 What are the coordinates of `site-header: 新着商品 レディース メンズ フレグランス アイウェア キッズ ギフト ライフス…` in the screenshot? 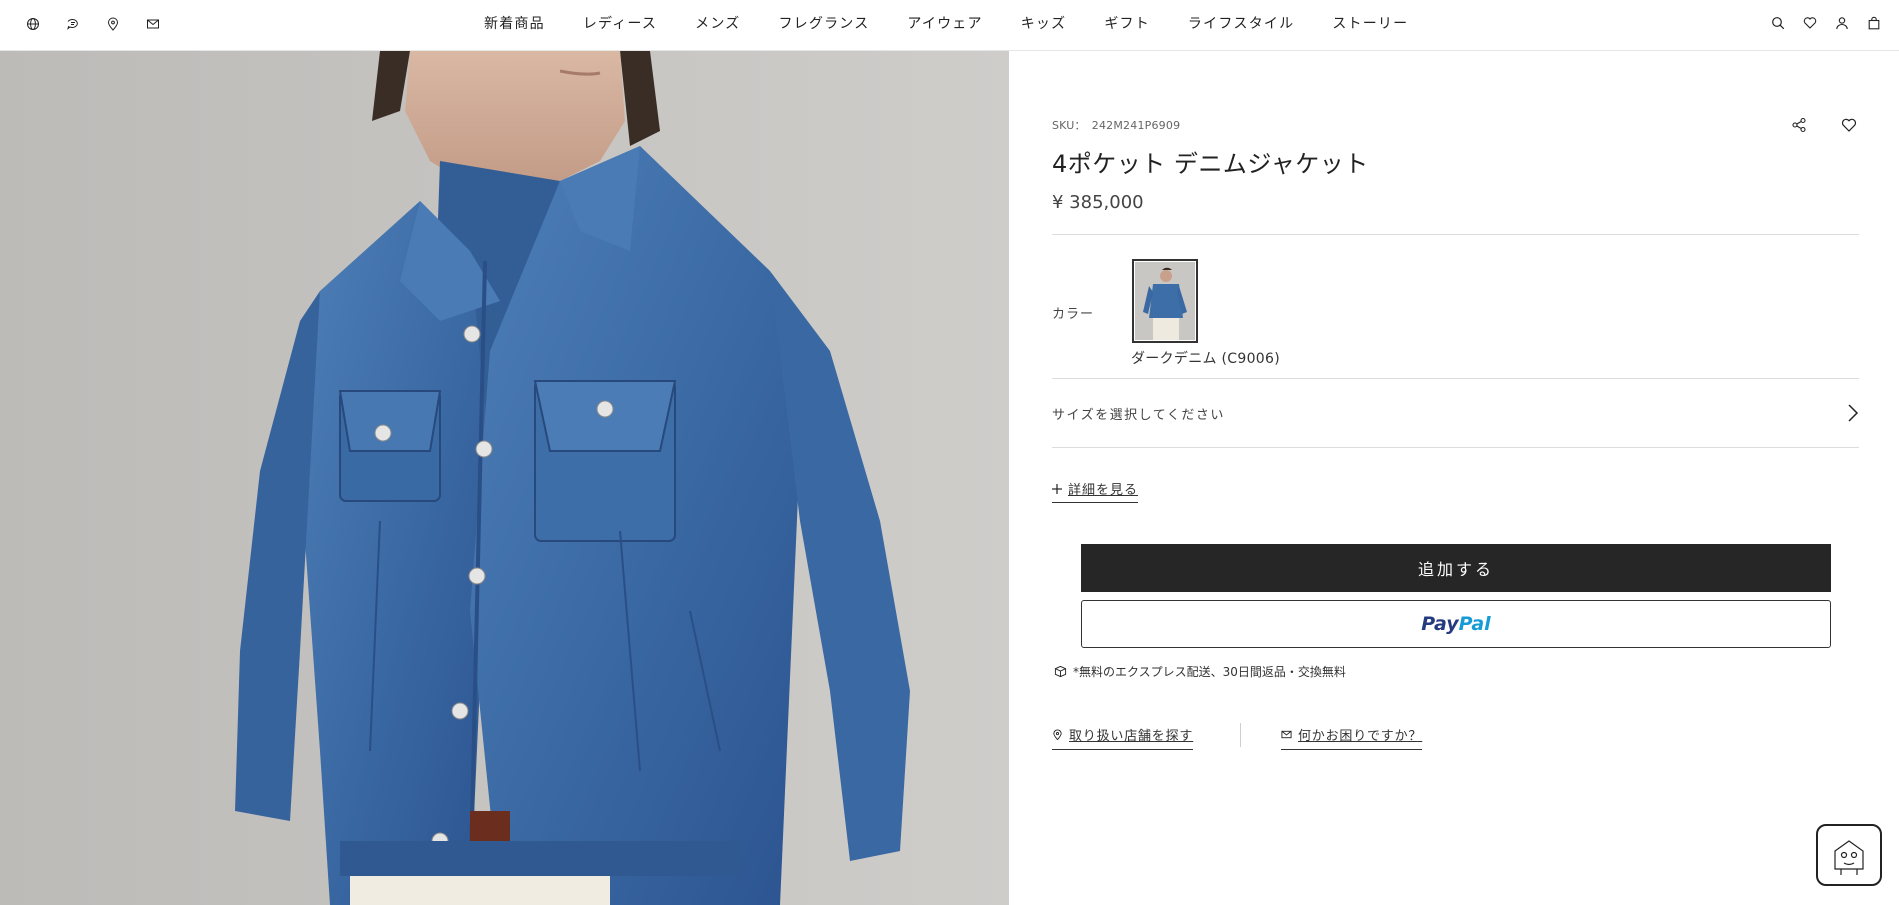 It's located at (949, 25).